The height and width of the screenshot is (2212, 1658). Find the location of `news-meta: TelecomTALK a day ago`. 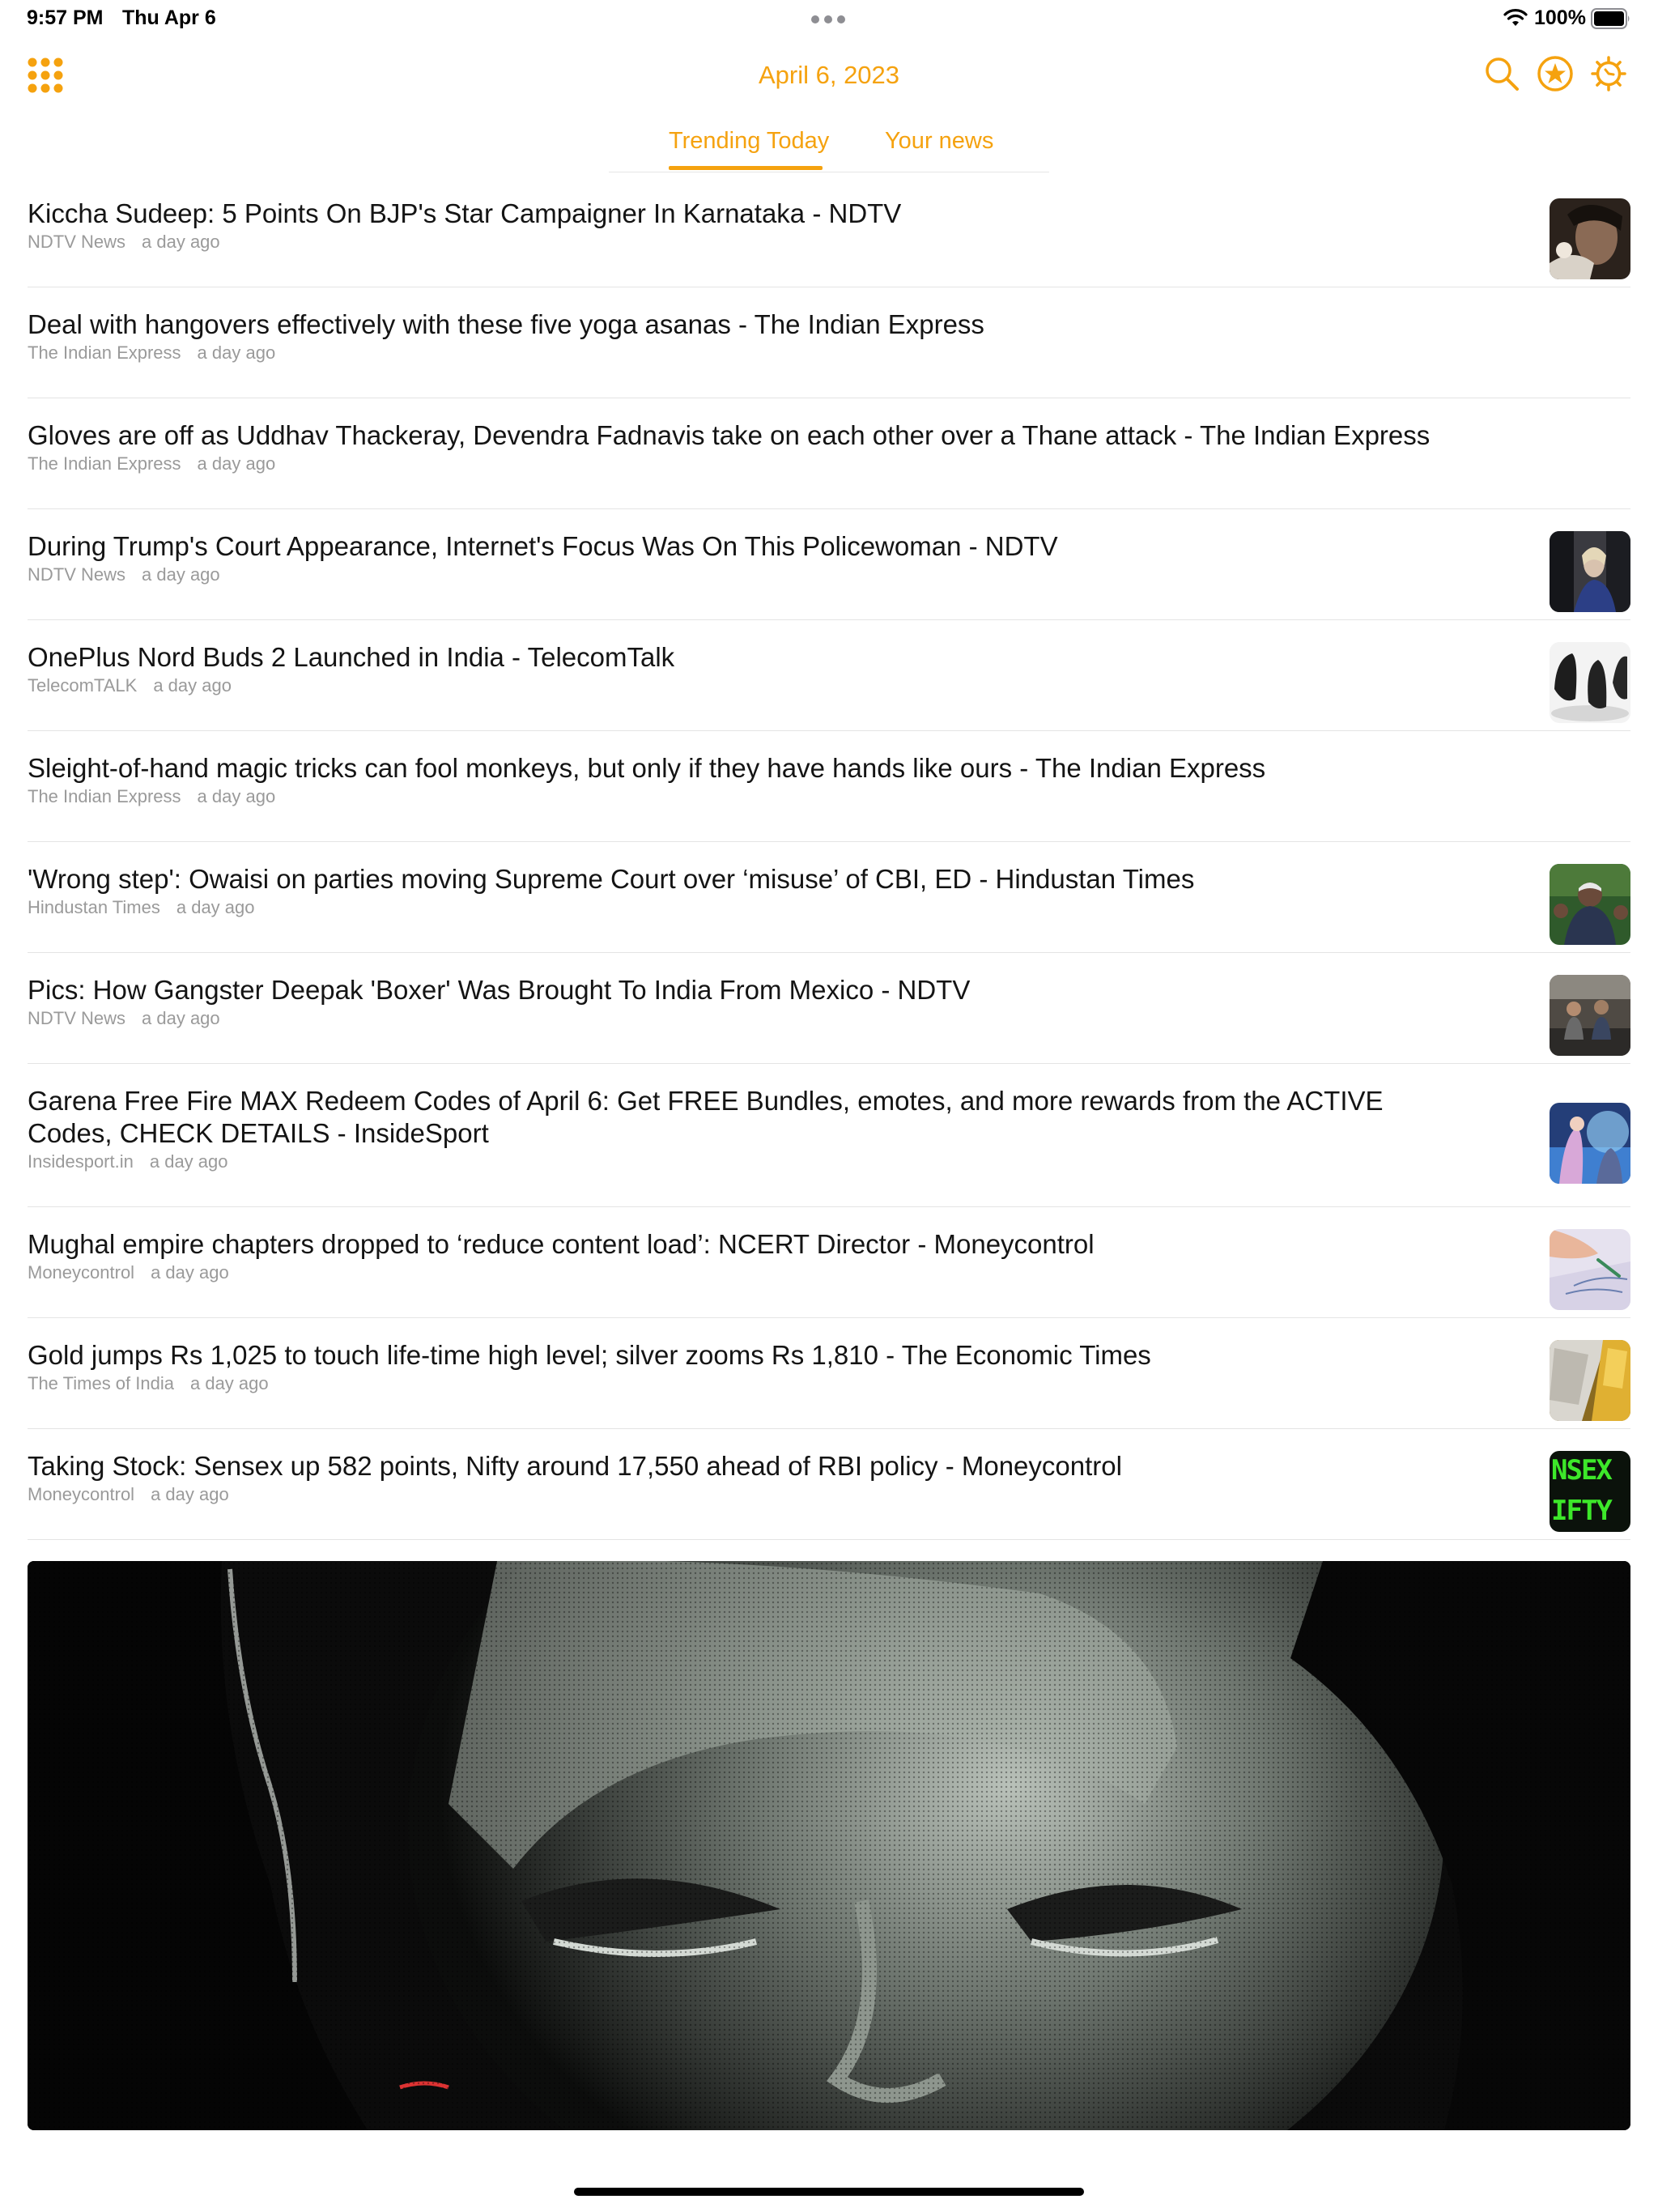

news-meta: TelecomTALK a day ago is located at coordinates (130, 686).